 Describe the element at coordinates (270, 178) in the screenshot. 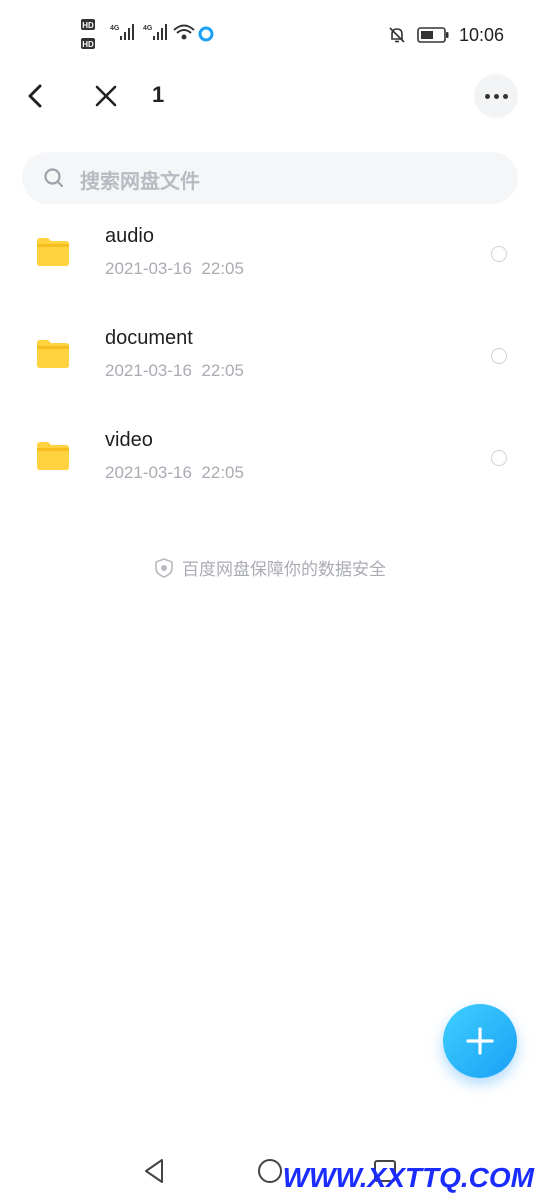

I see `search-bar: 搜索网盘文件` at that location.